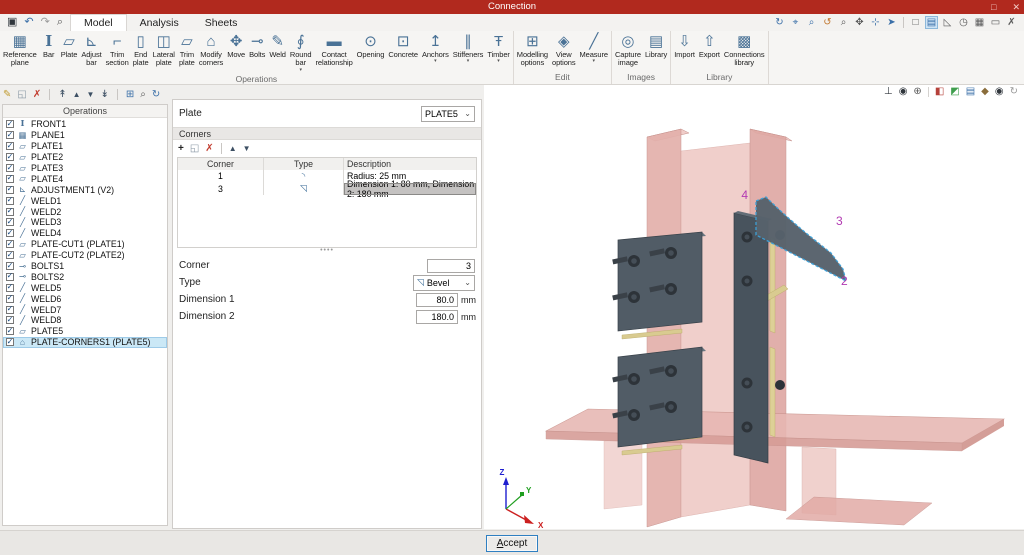  I want to click on ribbon-button-move: ✥ Move, so click(236, 45).